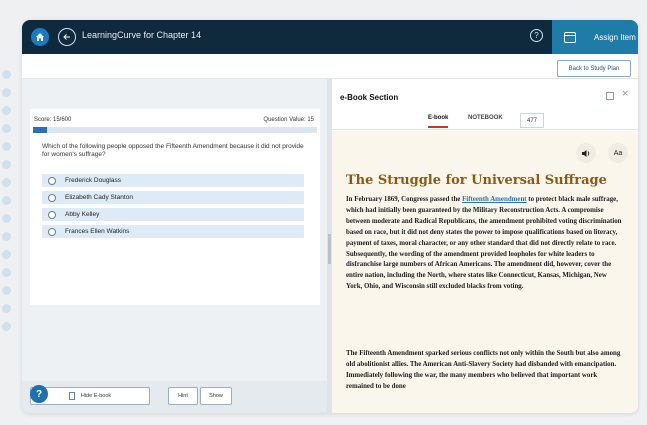  I want to click on back-button, so click(67, 37).